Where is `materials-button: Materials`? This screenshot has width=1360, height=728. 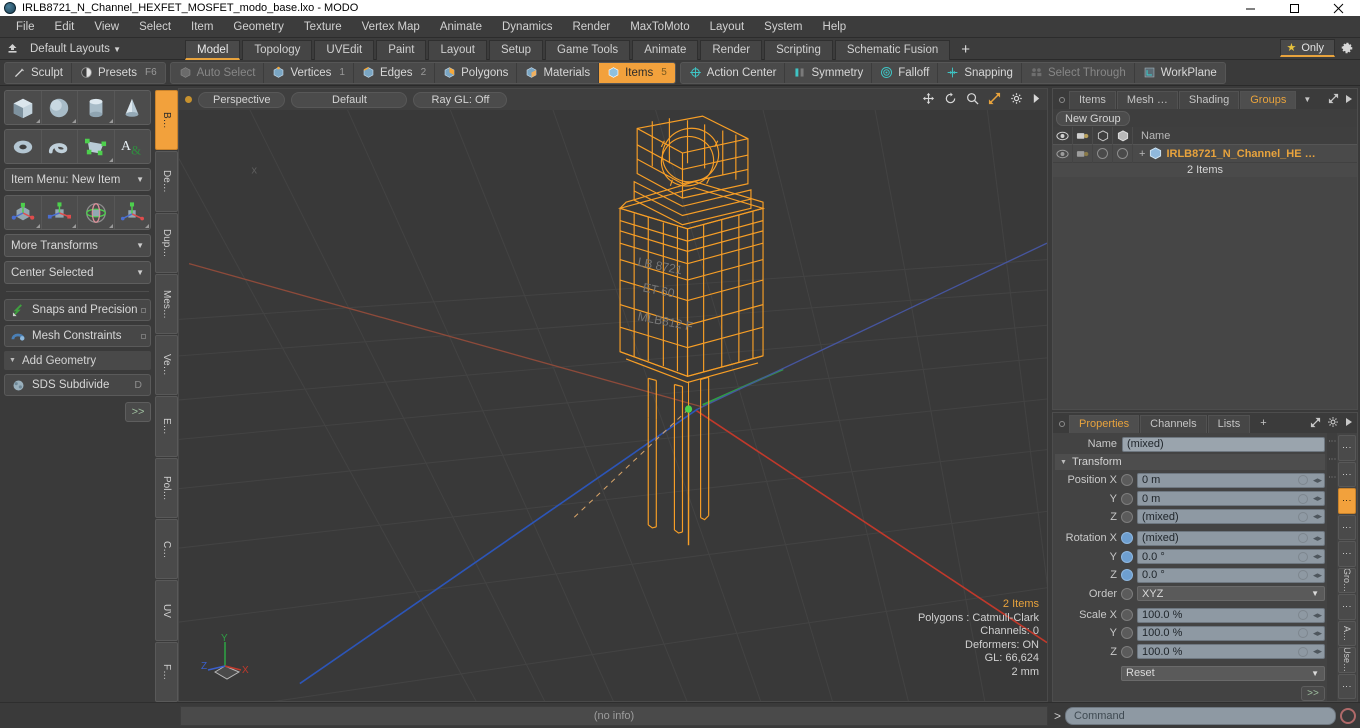 materials-button: Materials is located at coordinates (558, 72).